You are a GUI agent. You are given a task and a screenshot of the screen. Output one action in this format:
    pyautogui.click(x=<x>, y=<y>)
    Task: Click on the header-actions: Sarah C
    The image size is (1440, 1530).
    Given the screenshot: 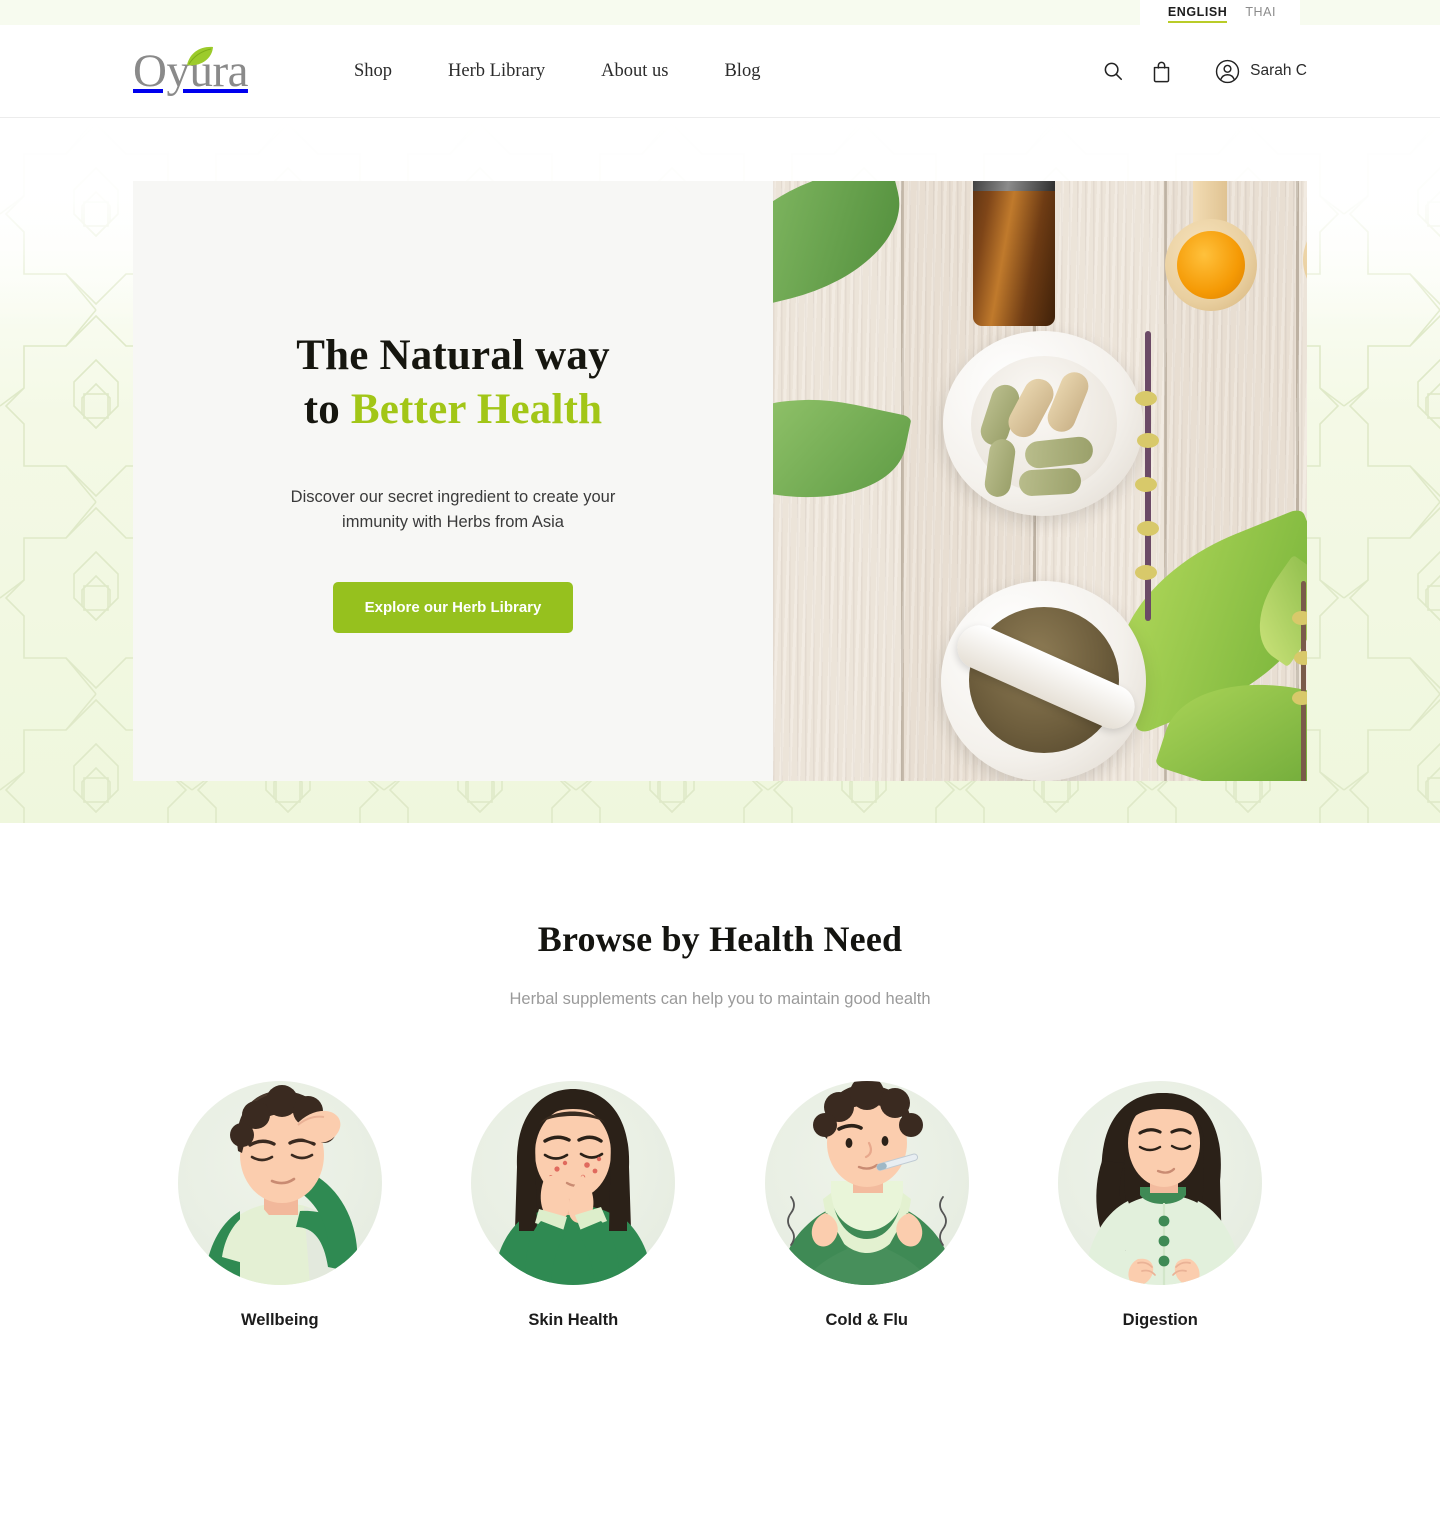 What is the action you would take?
    pyautogui.click(x=1198, y=71)
    